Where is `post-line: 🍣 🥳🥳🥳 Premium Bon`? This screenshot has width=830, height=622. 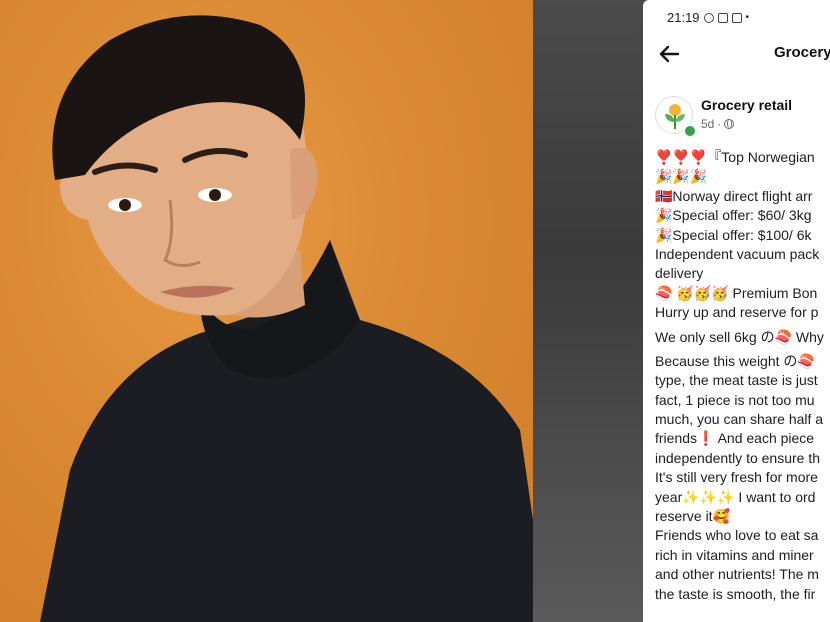 post-line: 🍣 🥳🥳🥳 Premium Bon is located at coordinates (736, 292).